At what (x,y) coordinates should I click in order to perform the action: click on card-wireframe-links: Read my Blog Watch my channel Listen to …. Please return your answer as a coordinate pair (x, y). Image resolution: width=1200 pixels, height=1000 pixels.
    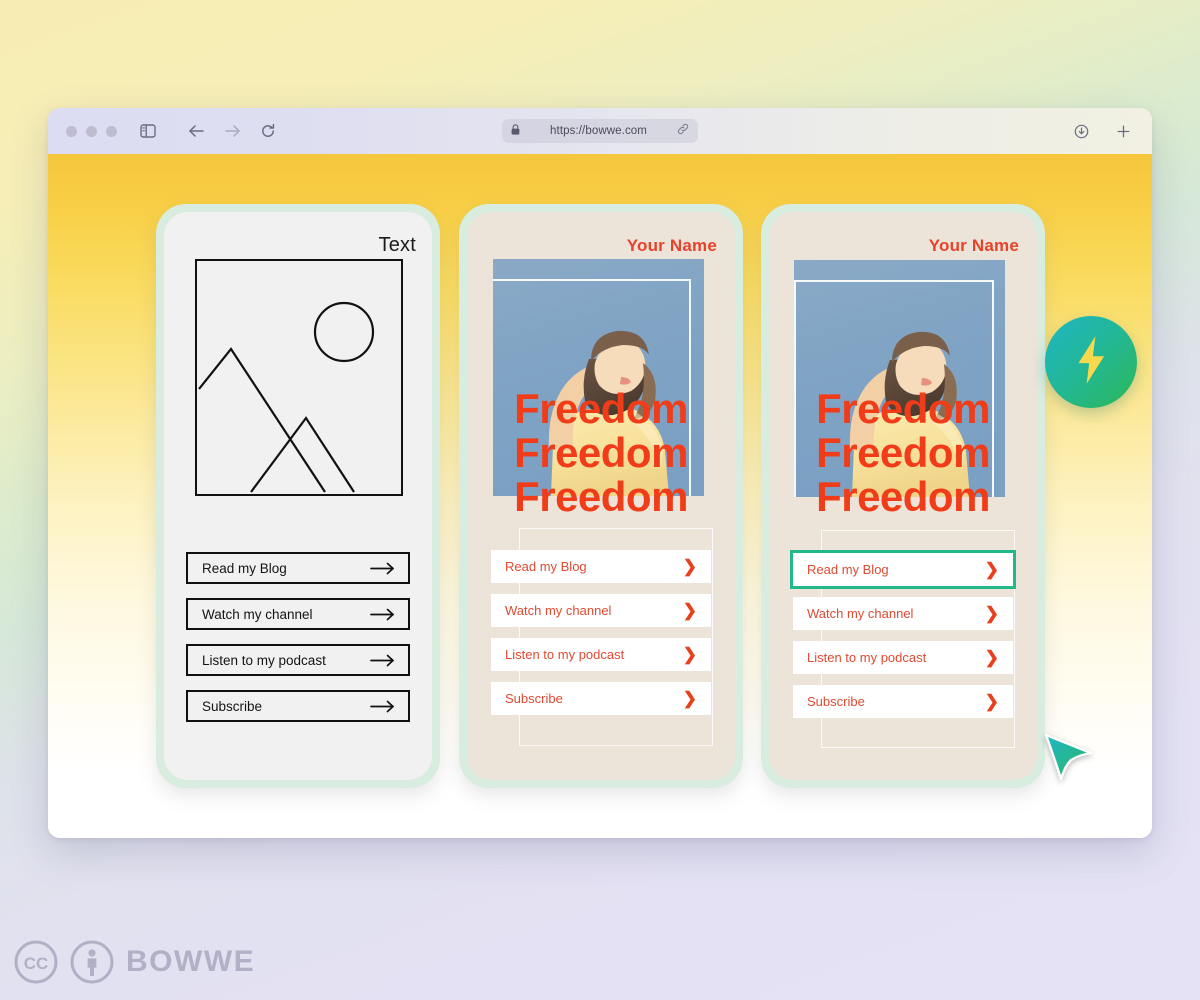
    Looking at the image, I should click on (298, 644).